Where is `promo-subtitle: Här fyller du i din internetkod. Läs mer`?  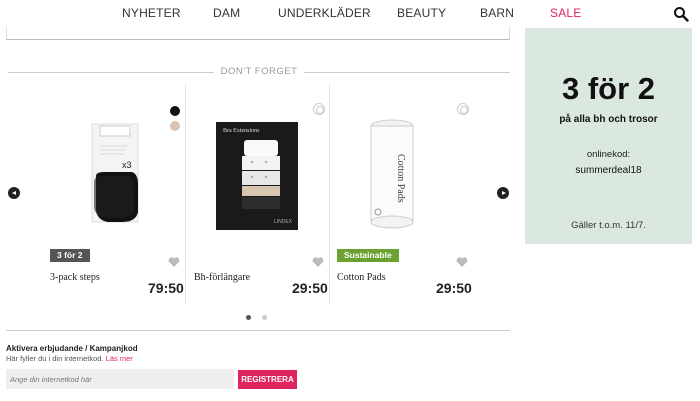
promo-subtitle: Här fyller du i din internetkod. Läs mer is located at coordinates (69, 358).